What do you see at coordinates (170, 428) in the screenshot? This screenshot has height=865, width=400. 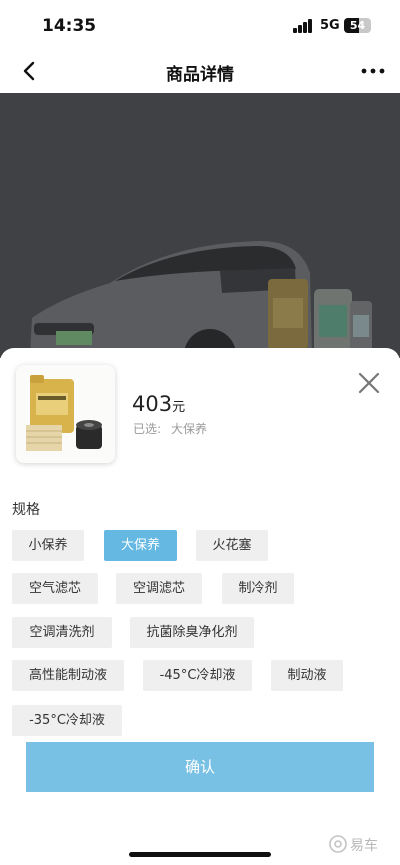 I see `selected-spec: 已选: 大保养` at bounding box center [170, 428].